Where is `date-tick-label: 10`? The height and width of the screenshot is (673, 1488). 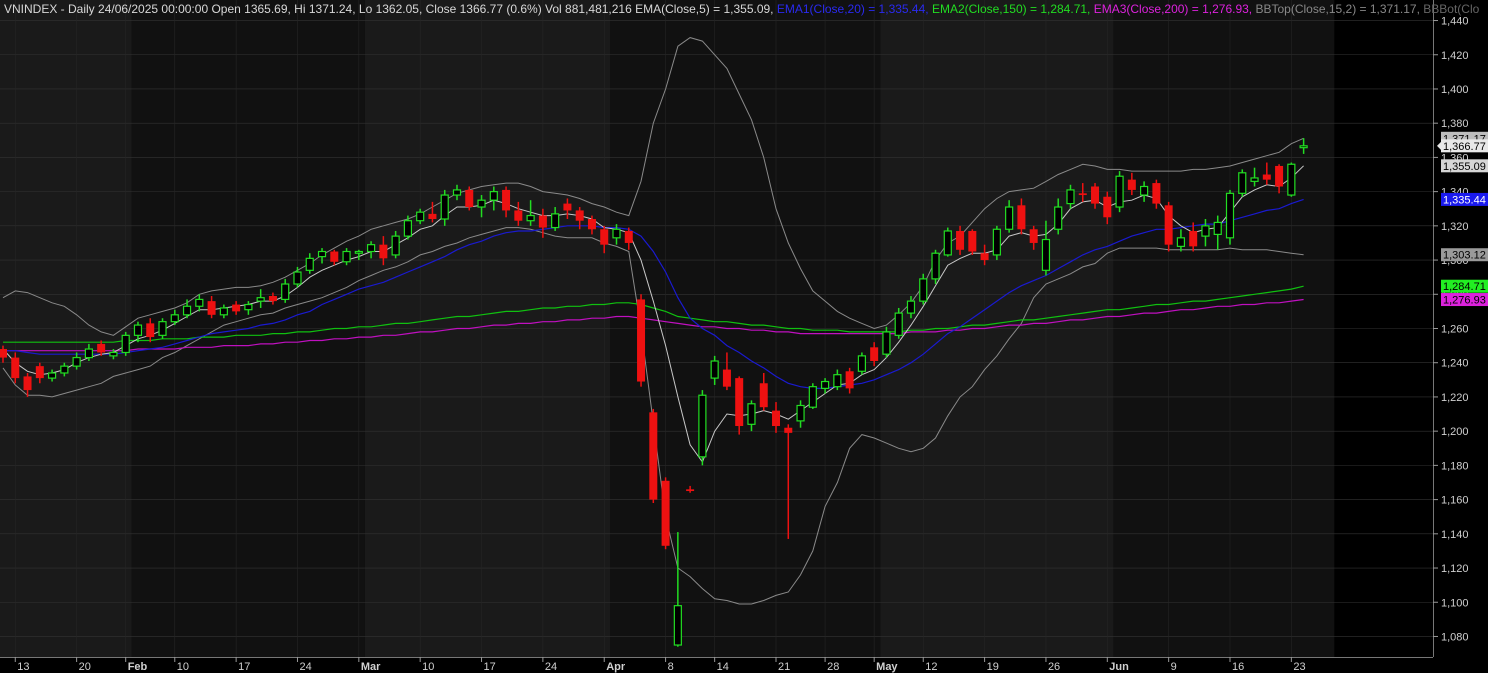 date-tick-label: 10 is located at coordinates (183, 667).